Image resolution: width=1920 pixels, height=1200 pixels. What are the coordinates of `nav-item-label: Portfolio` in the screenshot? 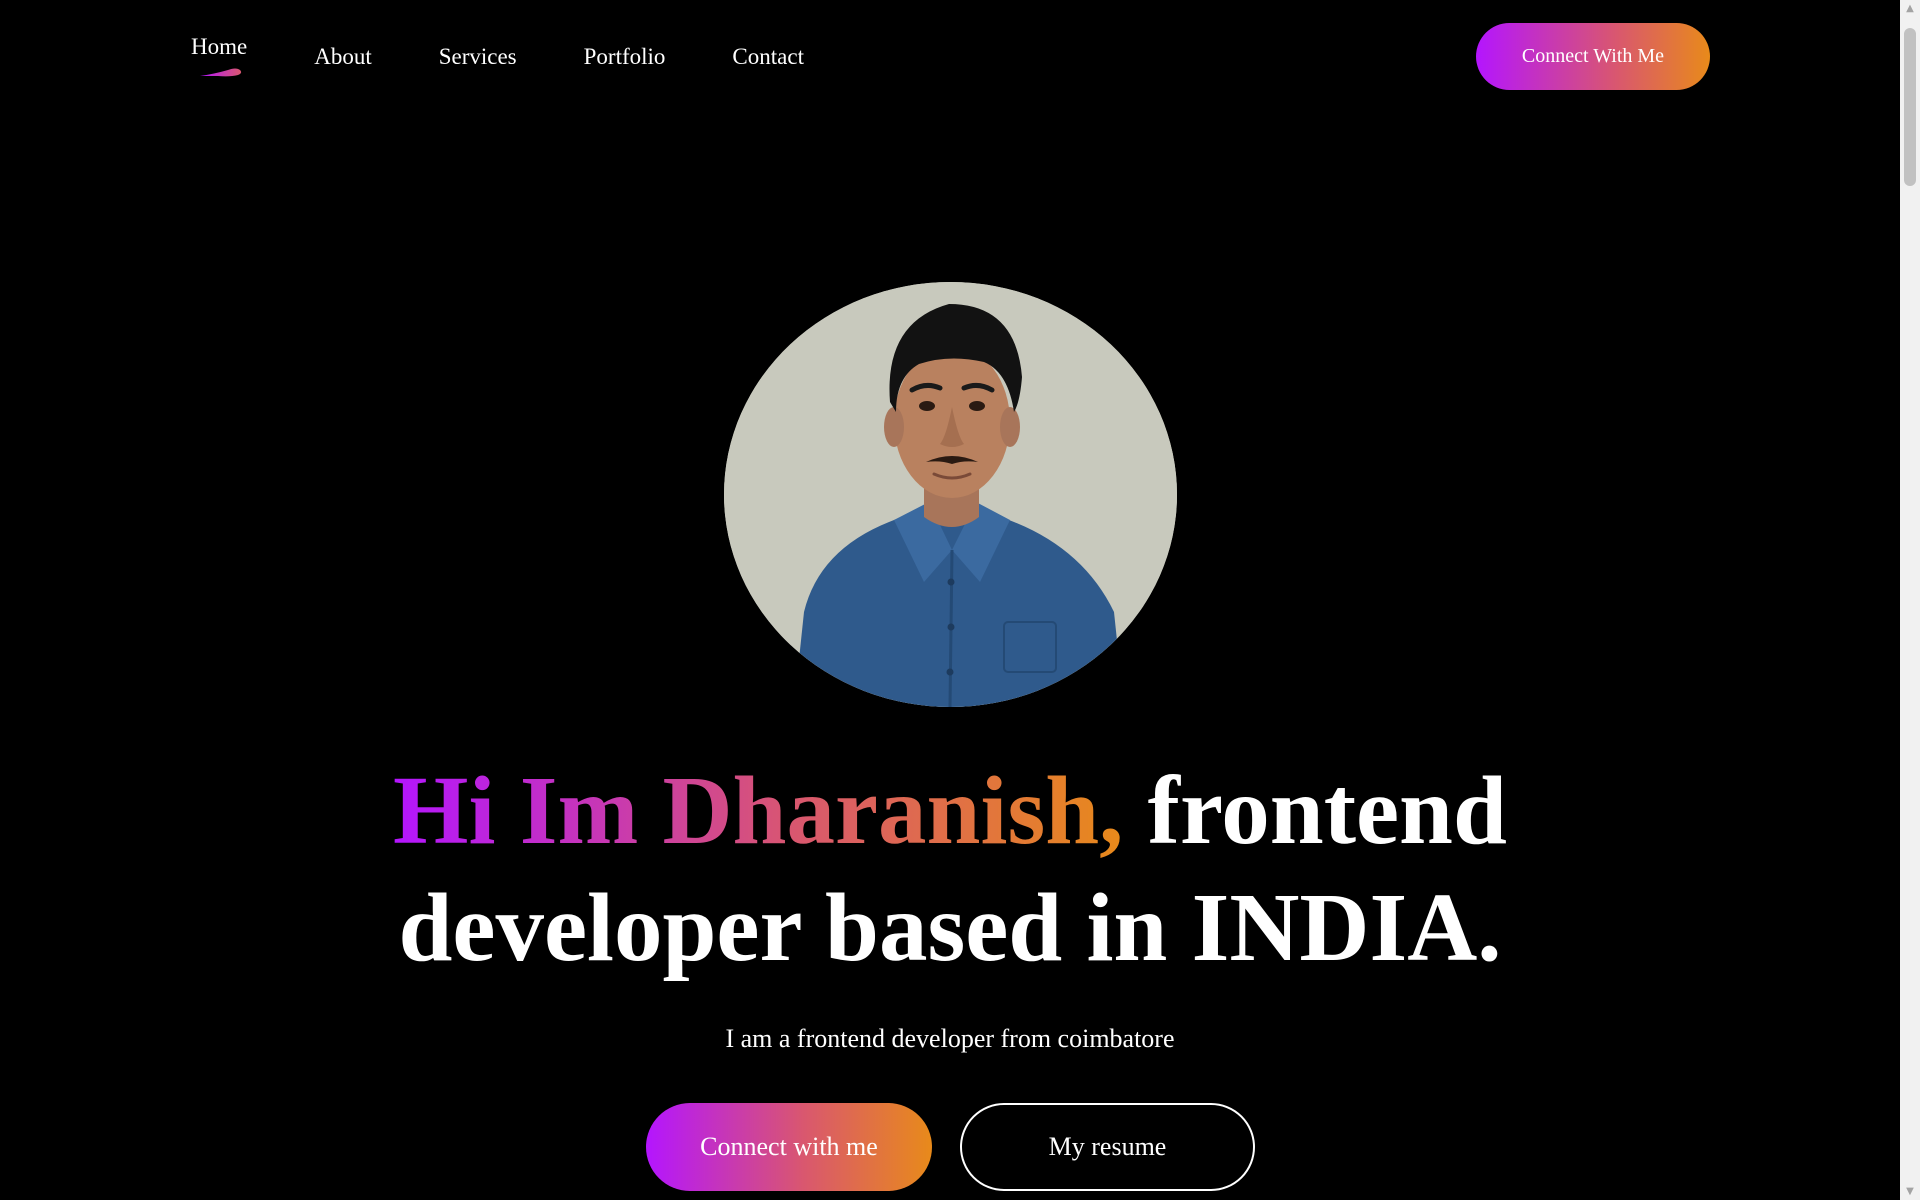 It's located at (624, 56).